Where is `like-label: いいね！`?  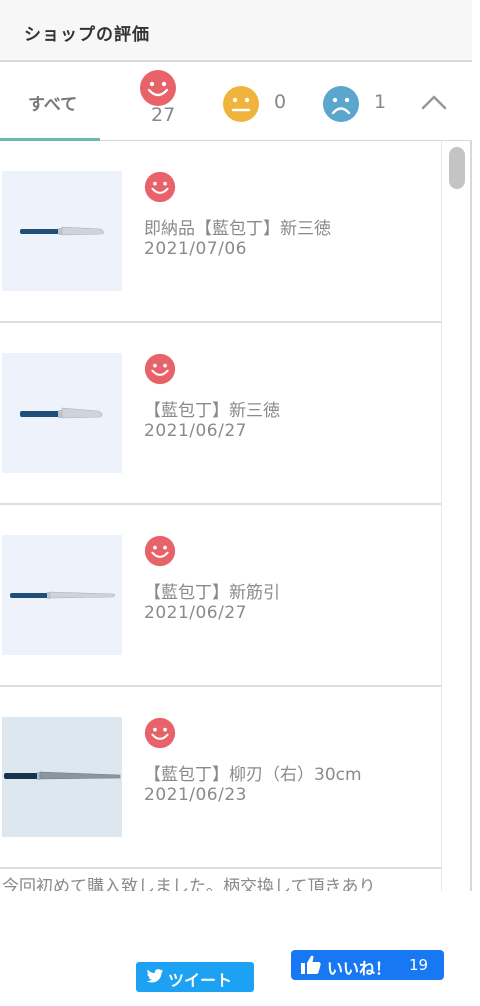 like-label: いいね！ is located at coordinates (359, 968).